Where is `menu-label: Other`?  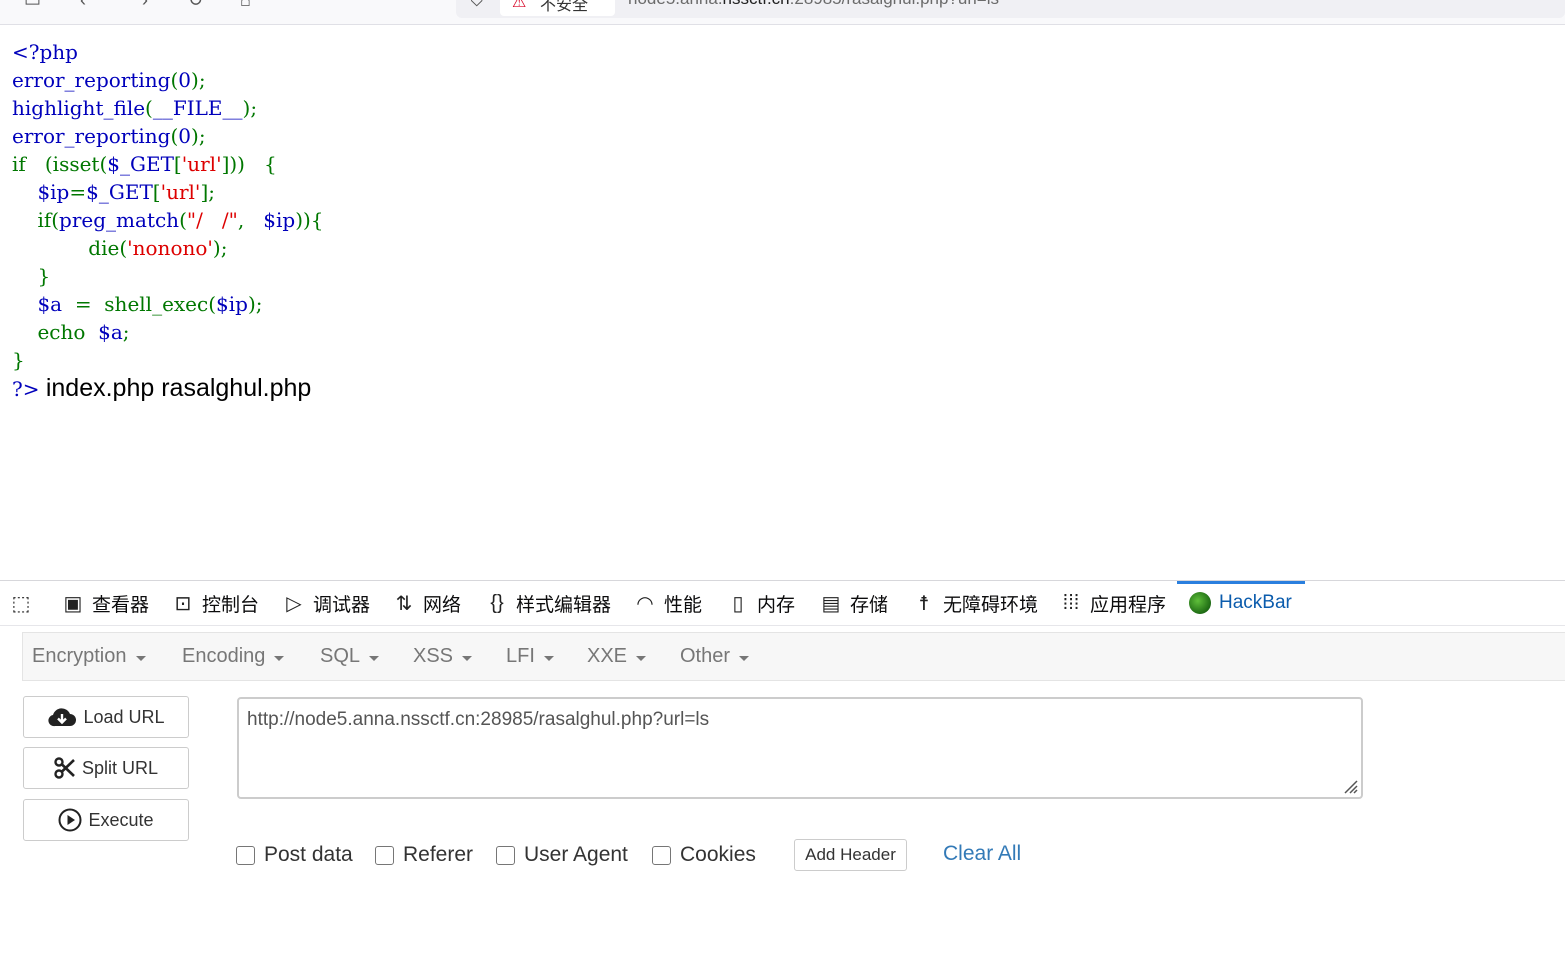 menu-label: Other is located at coordinates (705, 656).